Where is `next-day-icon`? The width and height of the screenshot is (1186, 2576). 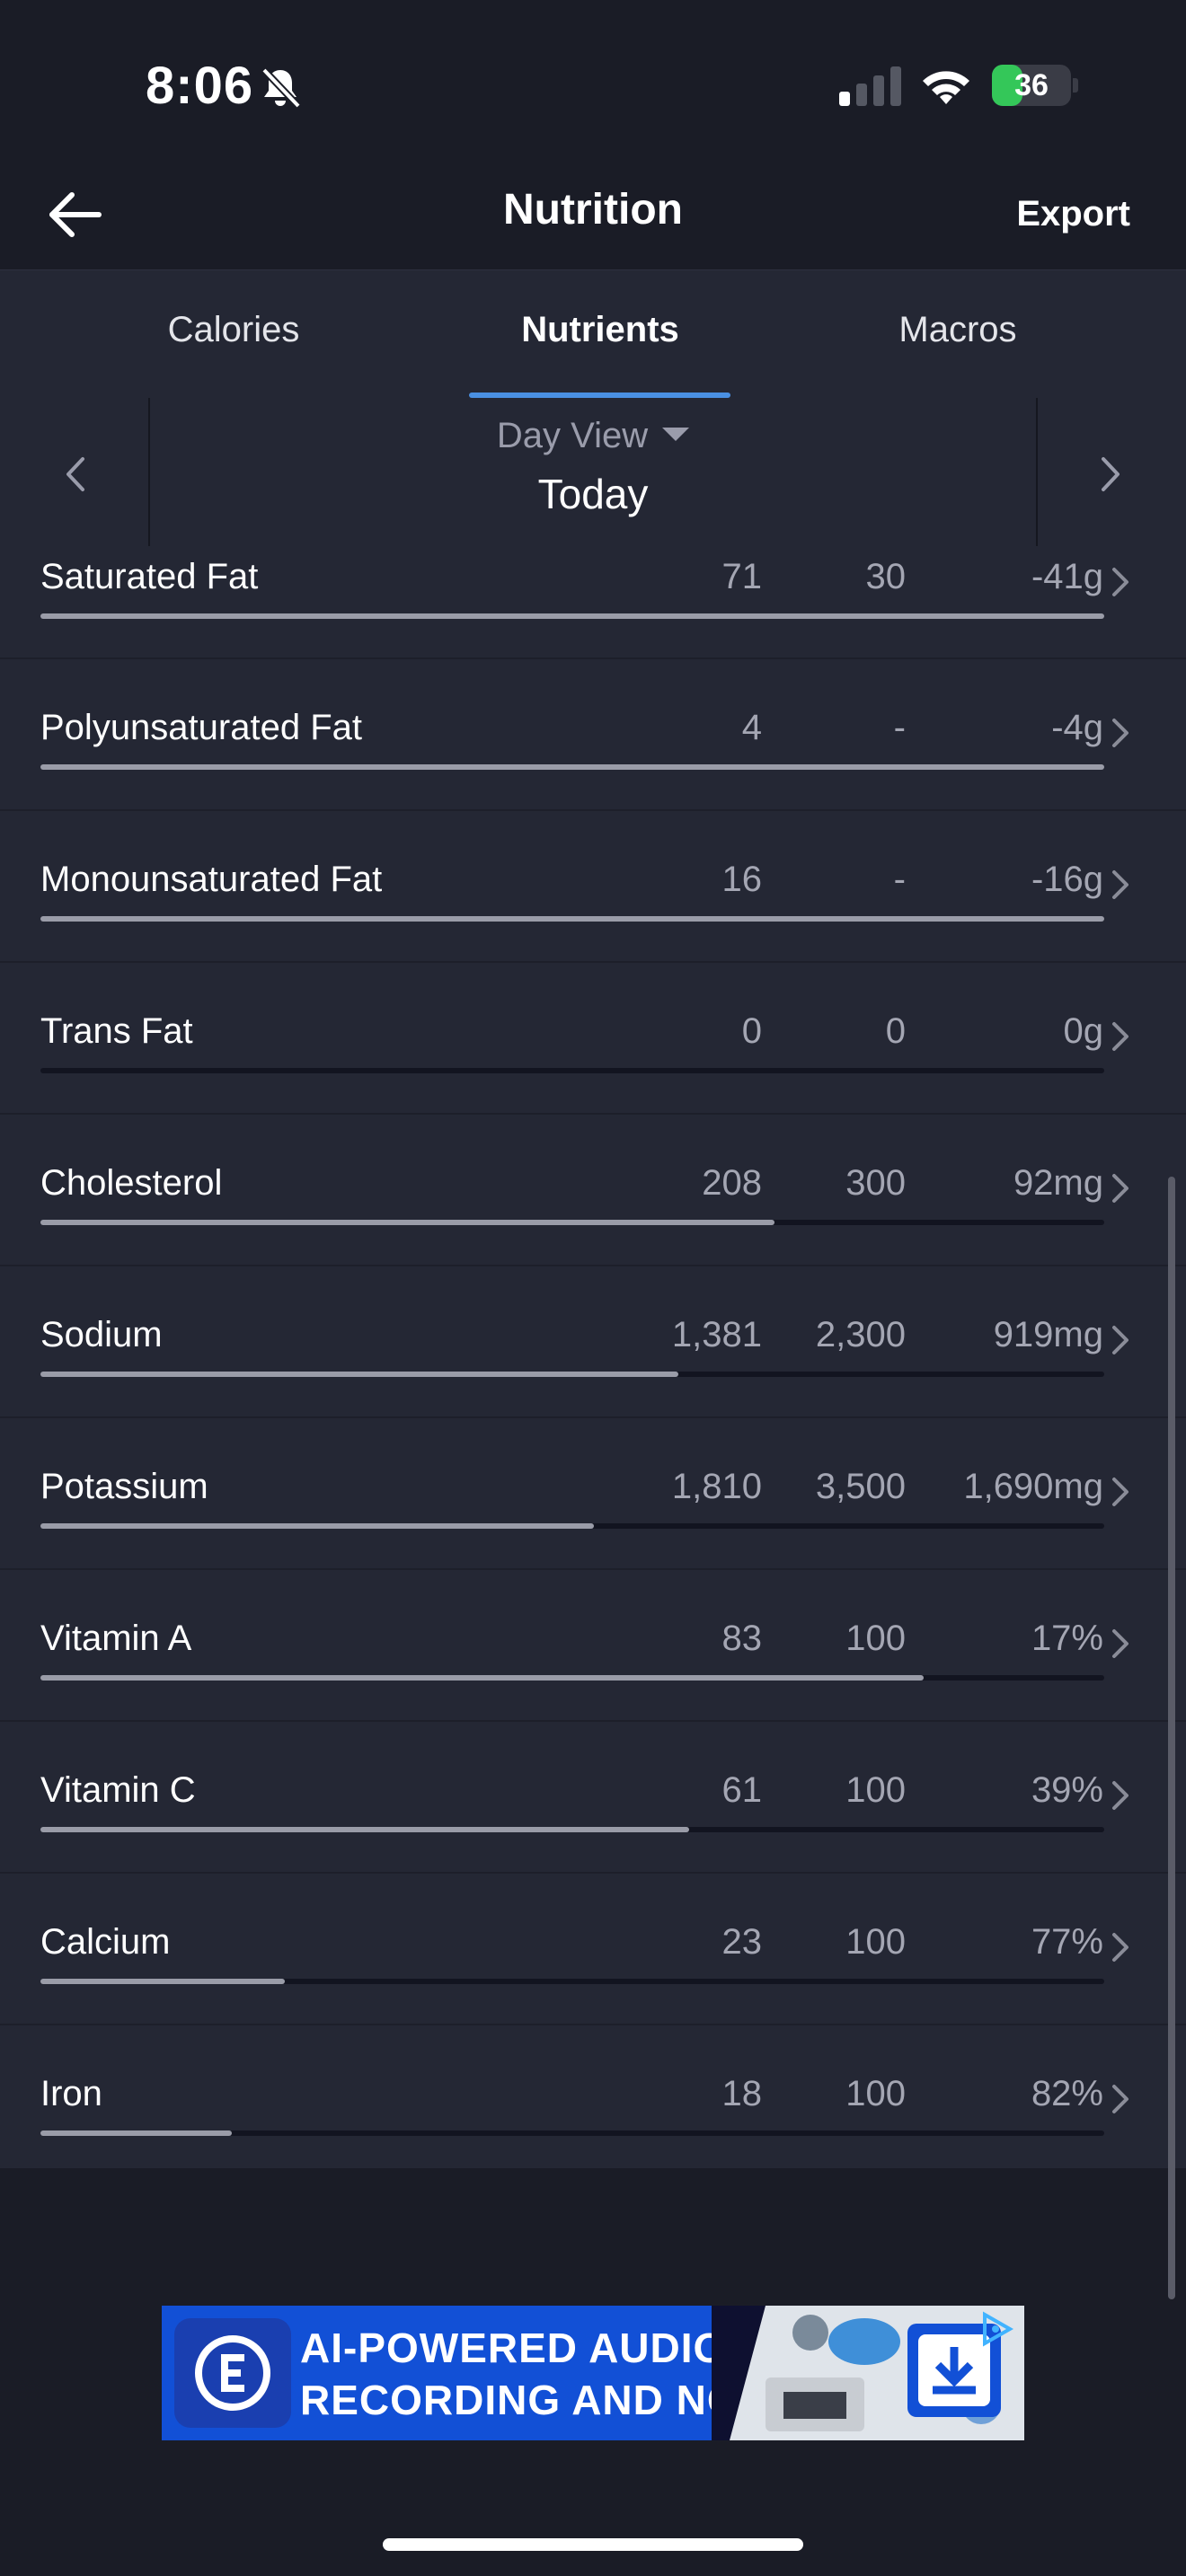 next-day-icon is located at coordinates (1110, 474).